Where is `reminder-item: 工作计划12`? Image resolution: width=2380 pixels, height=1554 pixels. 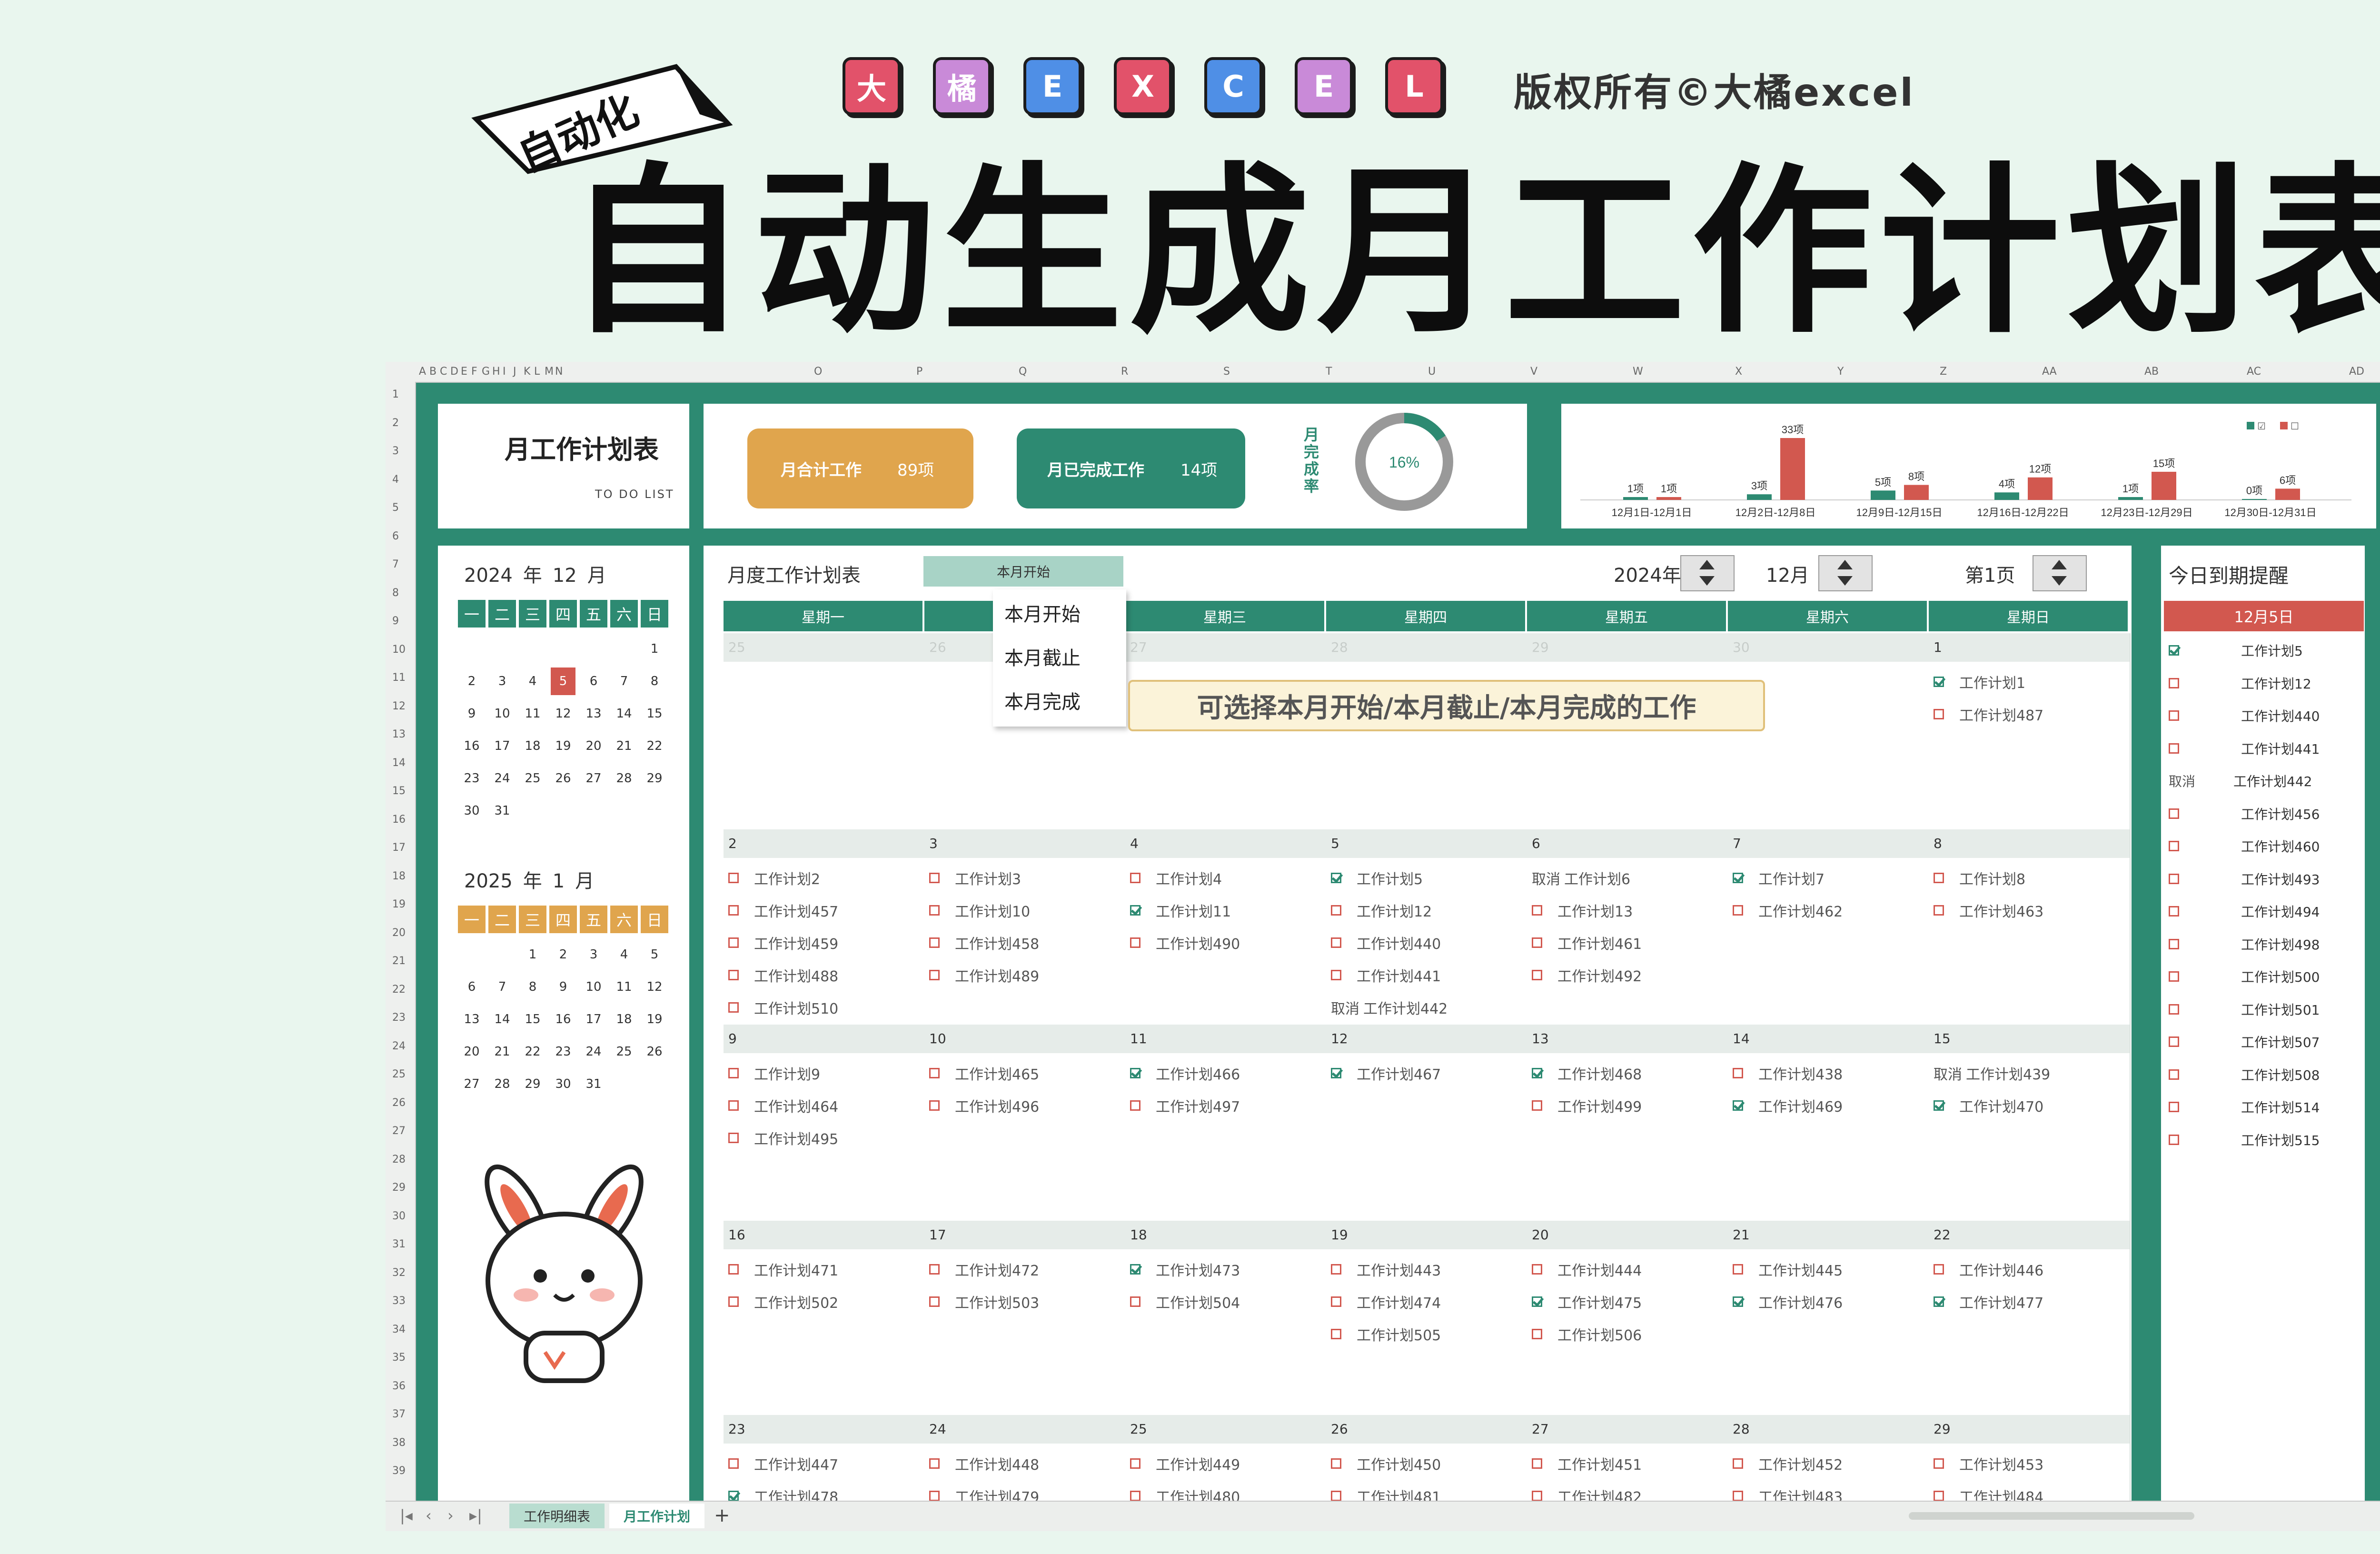
reminder-item: 工作计划12 is located at coordinates (2240, 683).